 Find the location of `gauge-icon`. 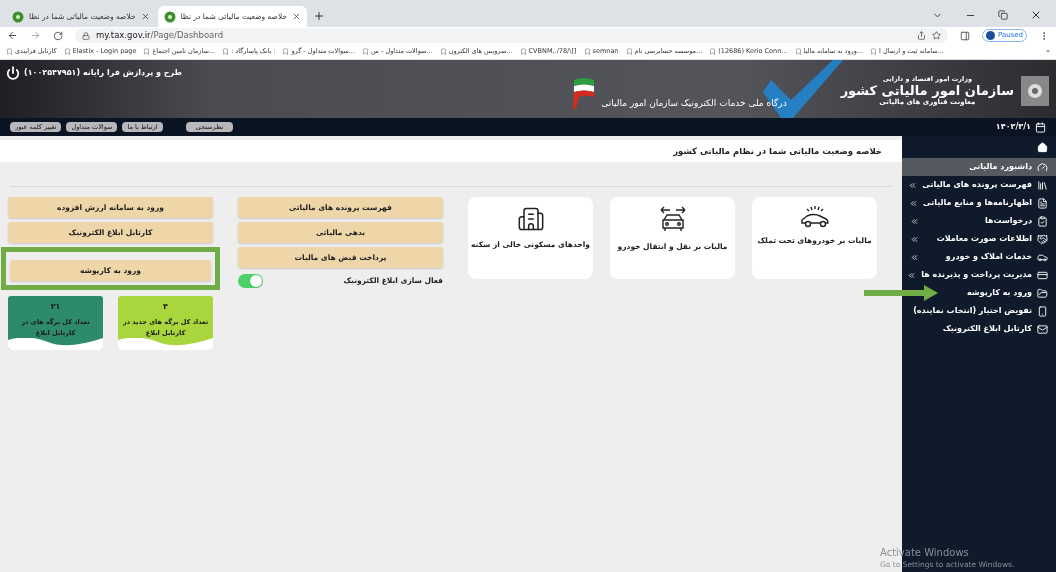

gauge-icon is located at coordinates (1042, 167).